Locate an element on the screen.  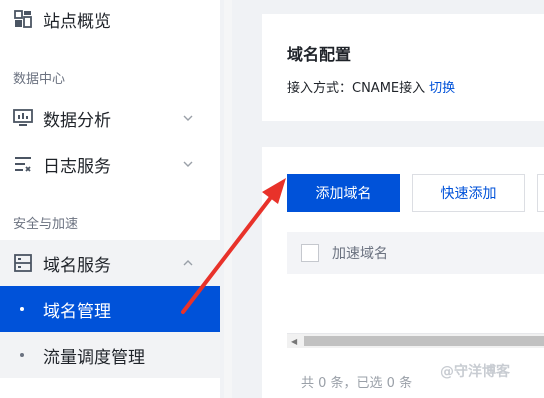
table-header: 加速域名 is located at coordinates (415, 253).